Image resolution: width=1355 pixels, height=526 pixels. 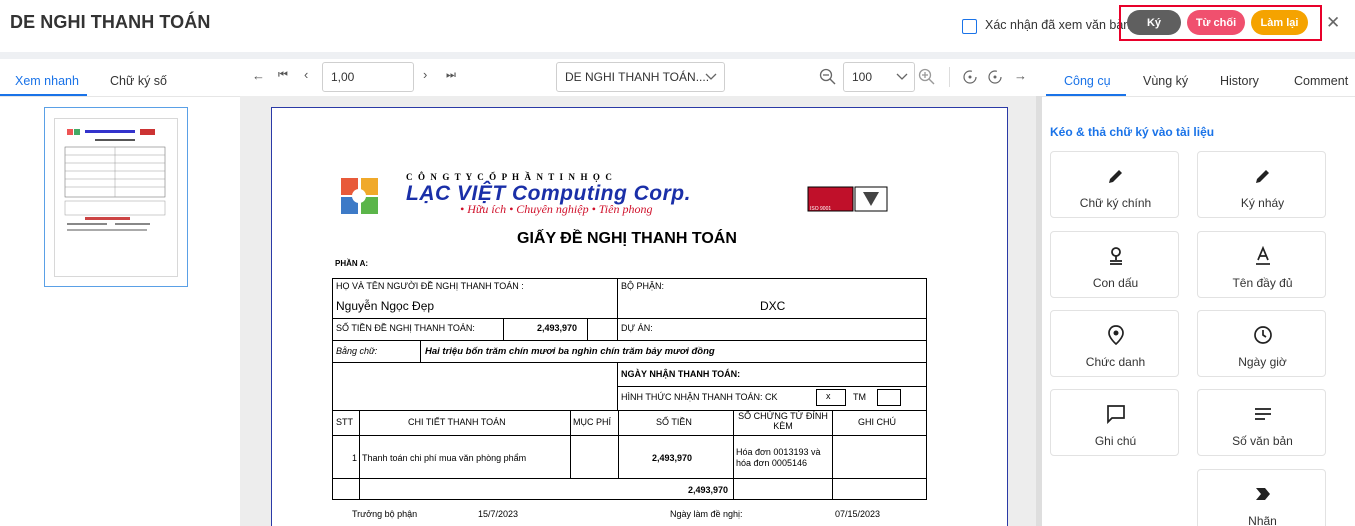 I want to click on section-a-label: PHẦN A:, so click(x=352, y=263).